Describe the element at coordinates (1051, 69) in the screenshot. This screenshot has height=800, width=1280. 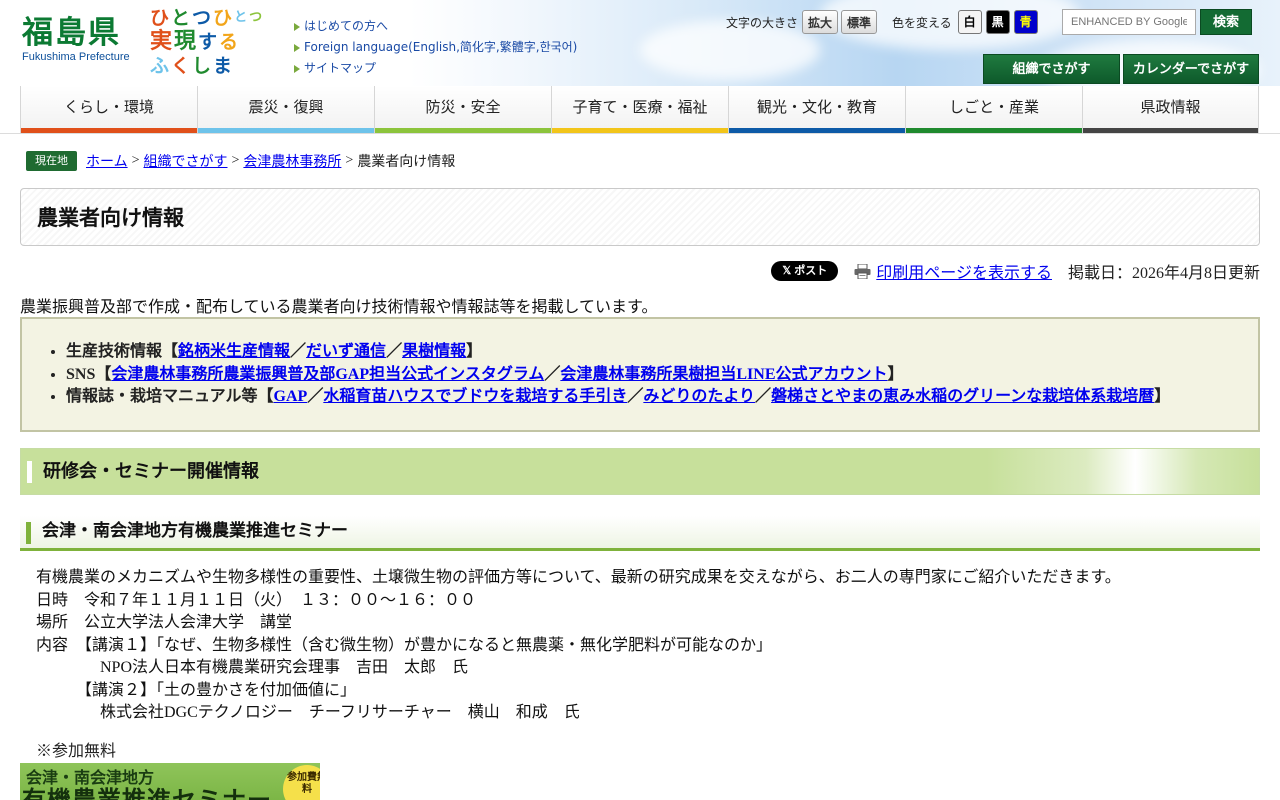
I see `org-search-button: 組織でさがす` at that location.